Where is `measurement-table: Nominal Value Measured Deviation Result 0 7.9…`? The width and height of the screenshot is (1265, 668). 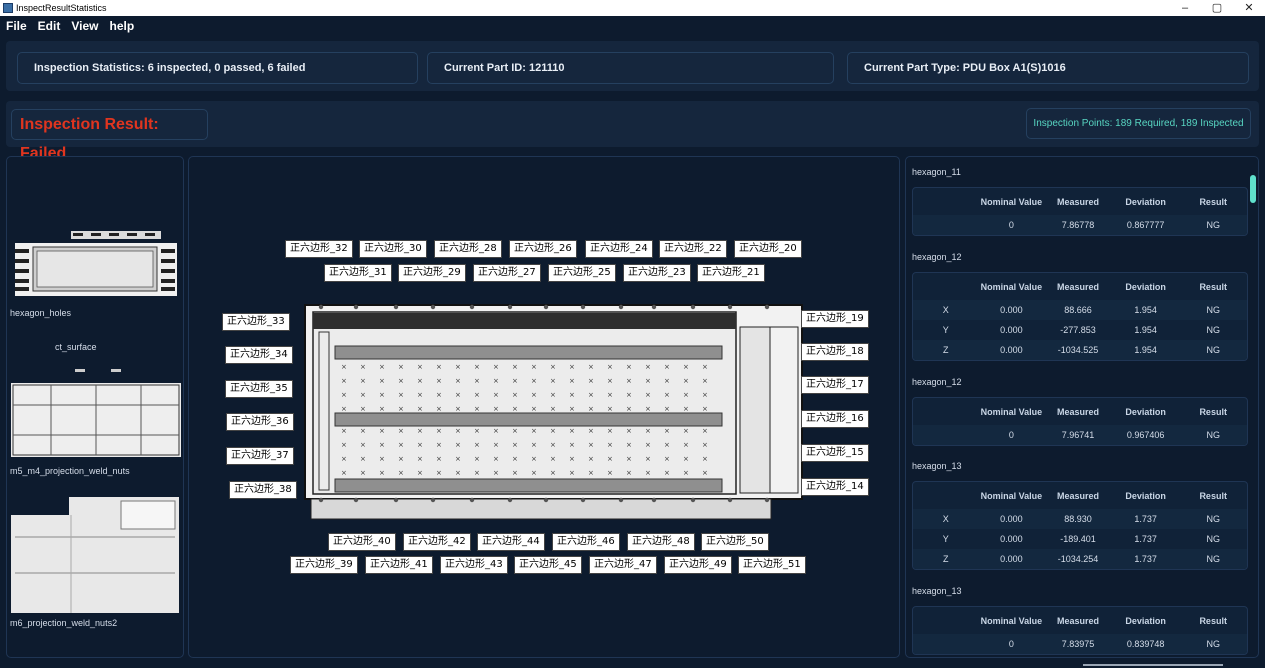
measurement-table: Nominal Value Measured Deviation Result 0 7.9… is located at coordinates (1080, 421).